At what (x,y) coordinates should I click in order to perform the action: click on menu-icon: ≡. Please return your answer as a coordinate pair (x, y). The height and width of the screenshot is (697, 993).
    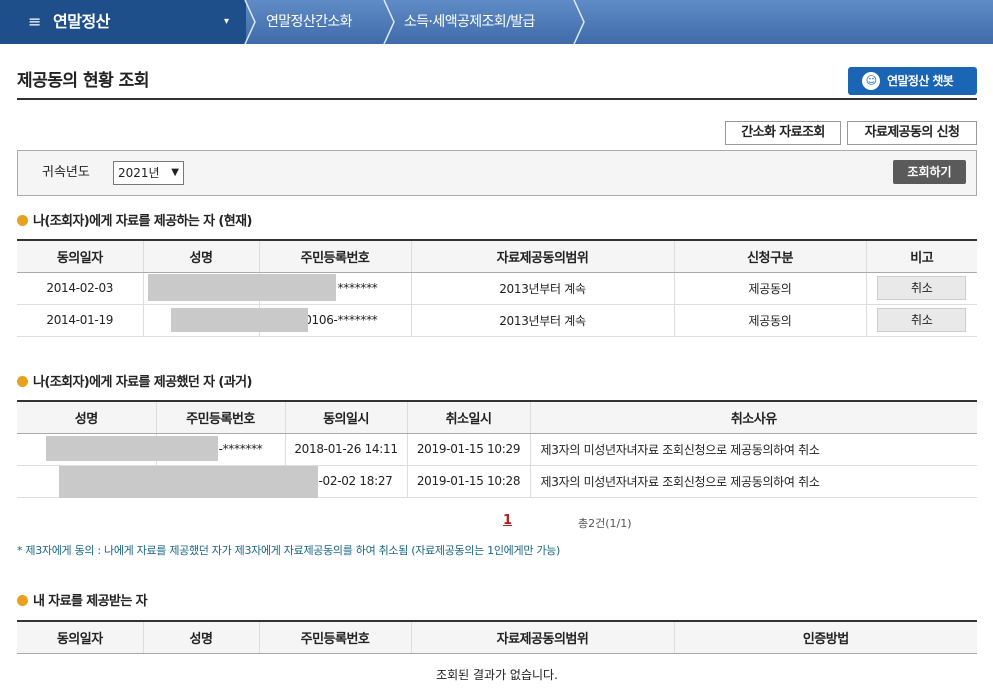
    Looking at the image, I should click on (35, 21).